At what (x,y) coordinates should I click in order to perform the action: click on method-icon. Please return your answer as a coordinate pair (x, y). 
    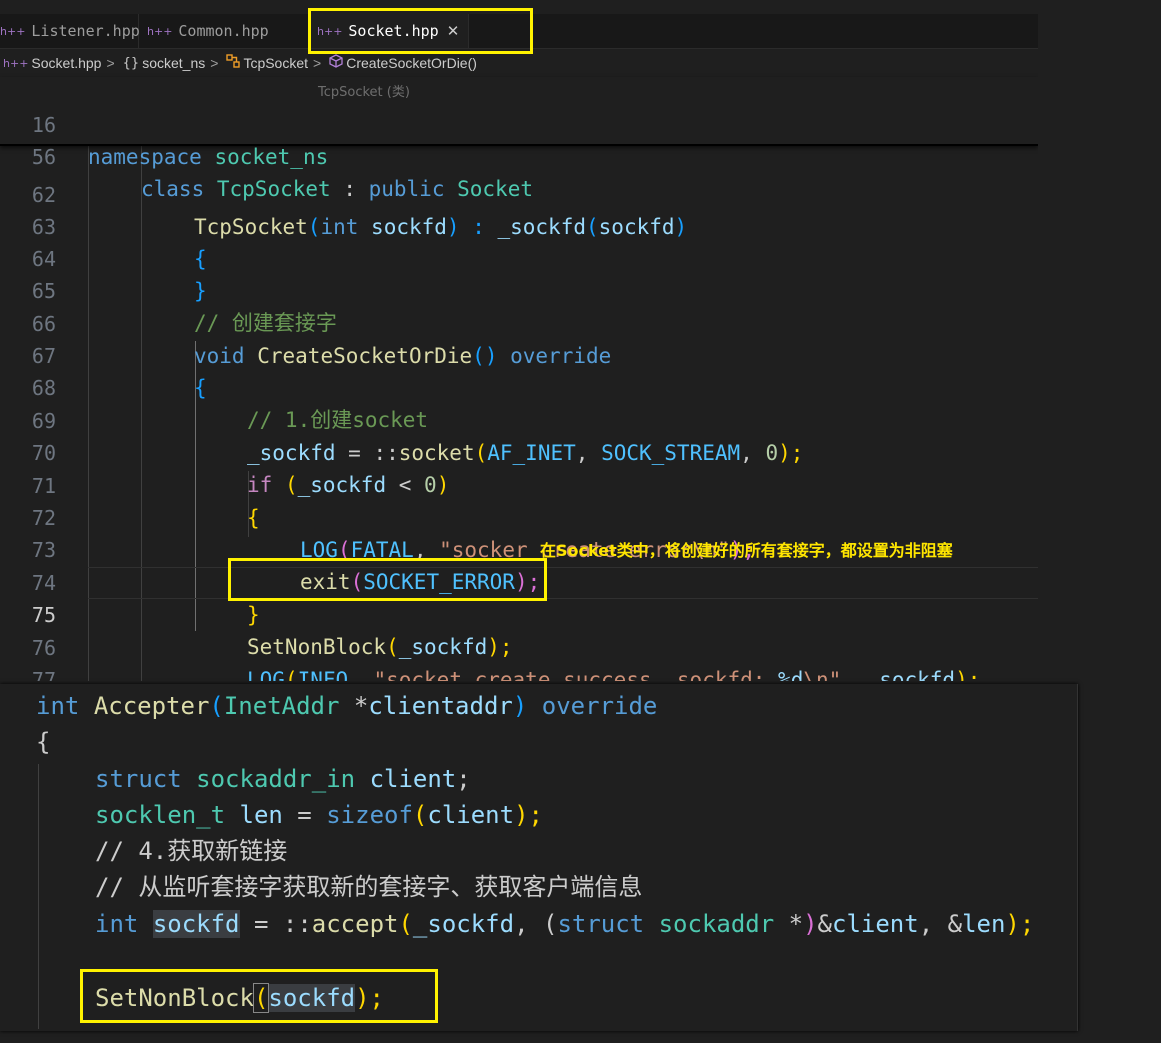
    Looking at the image, I should click on (336, 63).